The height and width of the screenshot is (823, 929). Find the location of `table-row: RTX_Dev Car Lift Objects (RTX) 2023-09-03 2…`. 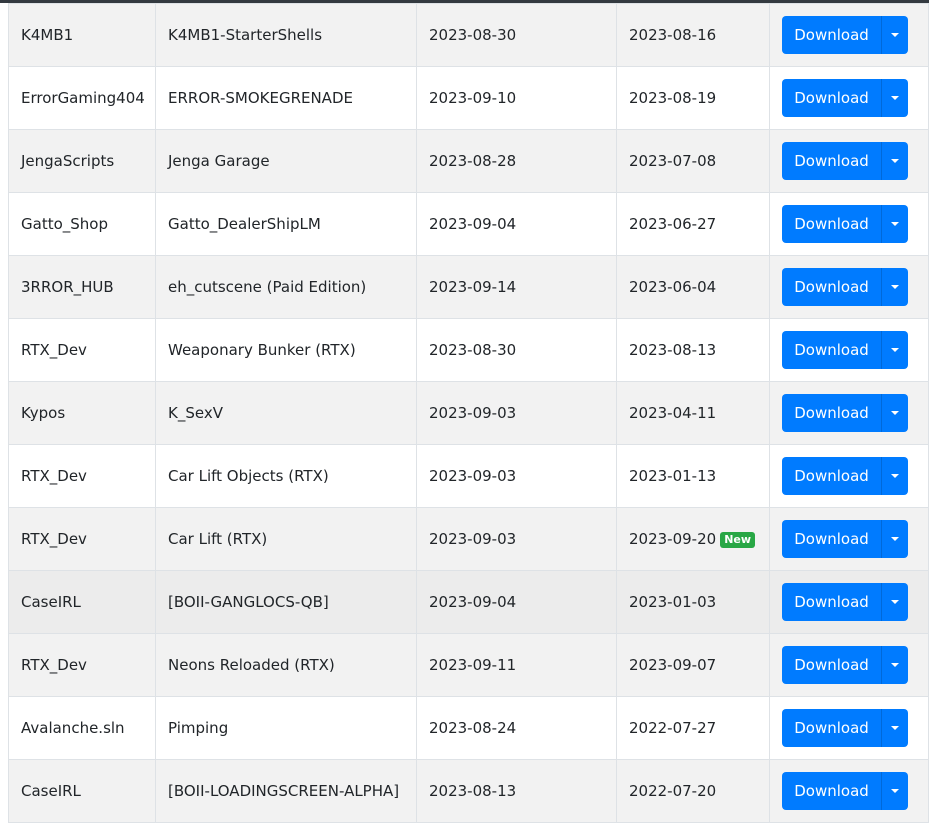

table-row: RTX_Dev Car Lift Objects (RTX) 2023-09-03 2… is located at coordinates (468, 476).